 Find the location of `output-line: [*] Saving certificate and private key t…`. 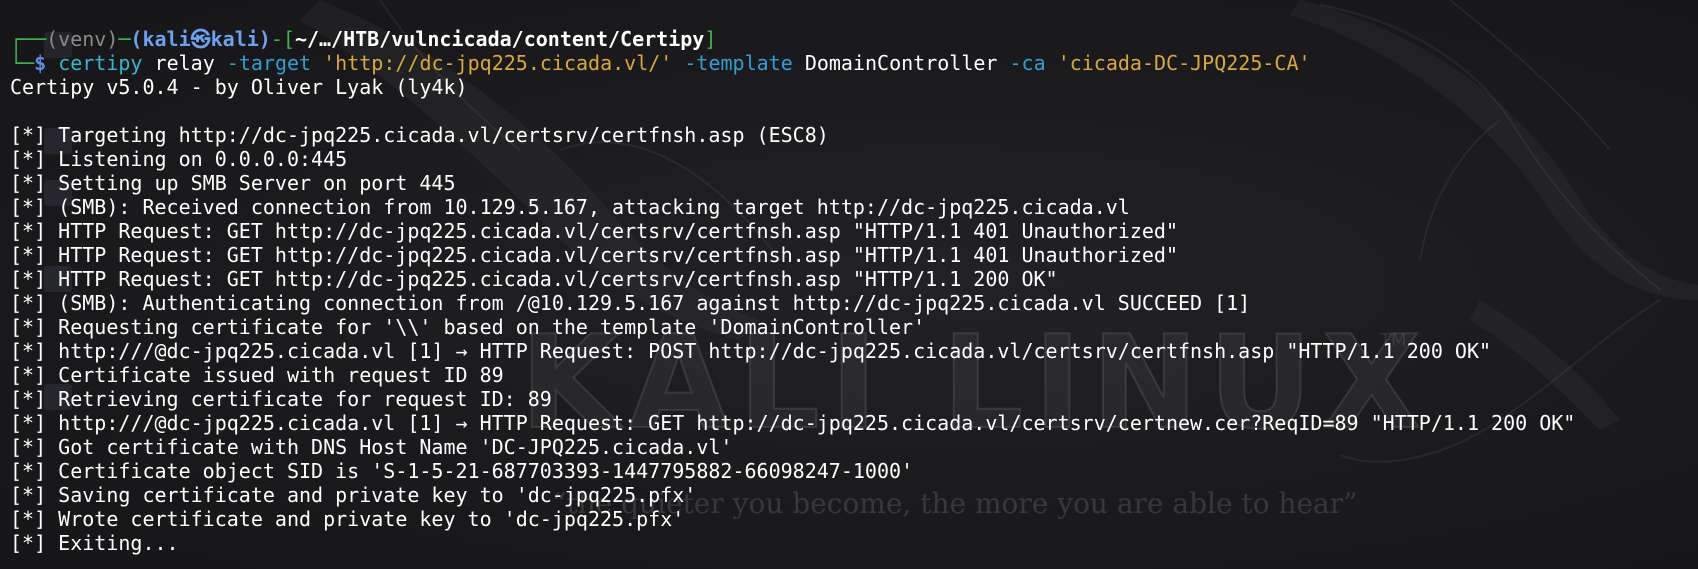

output-line: [*] Saving certificate and private key t… is located at coordinates (353, 495).